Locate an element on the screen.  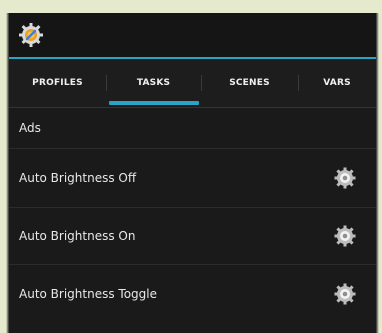
tab-bar: PROFILES TASKS SCENES VARS is located at coordinates (192, 83).